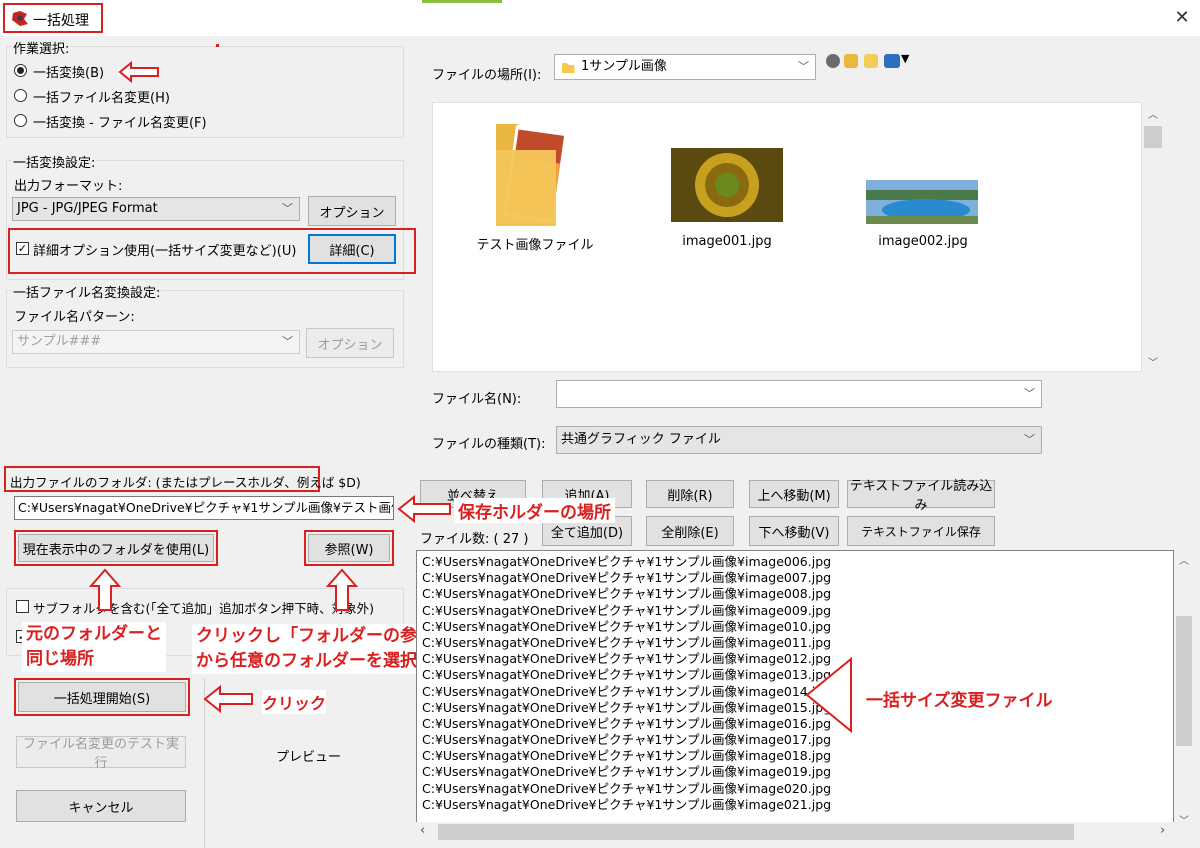 This screenshot has height=848, width=1200. Describe the element at coordinates (102, 697) in the screenshot. I see `start-batch-button: 一括処理開始(S)` at that location.